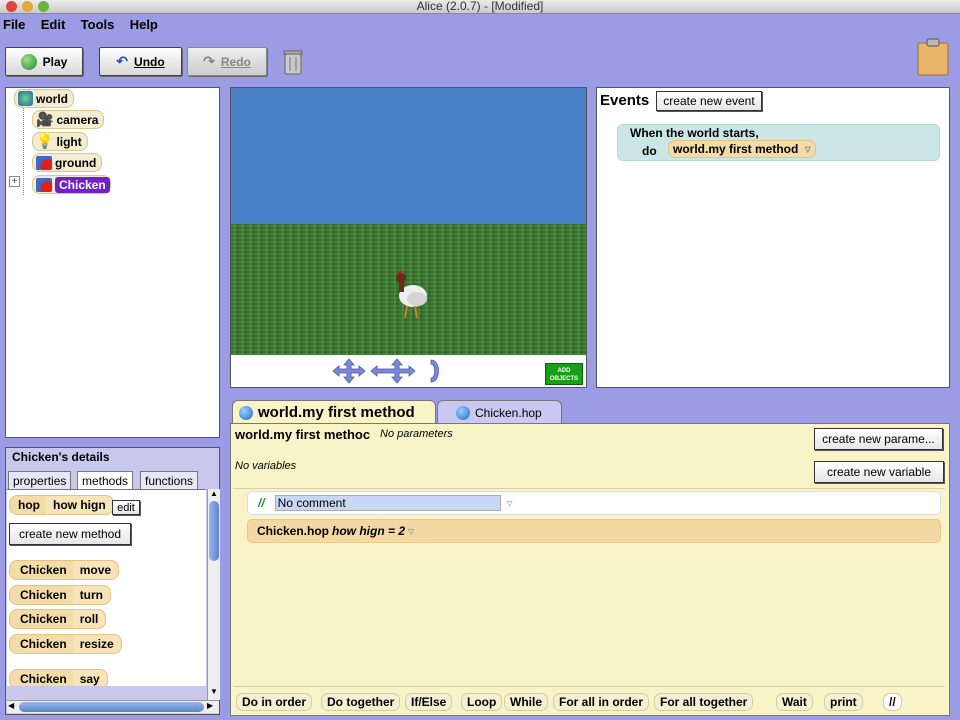 Image resolution: width=960 pixels, height=720 pixels. What do you see at coordinates (334, 412) in the screenshot?
I see `tab-world-my-first-method: world.my first method` at bounding box center [334, 412].